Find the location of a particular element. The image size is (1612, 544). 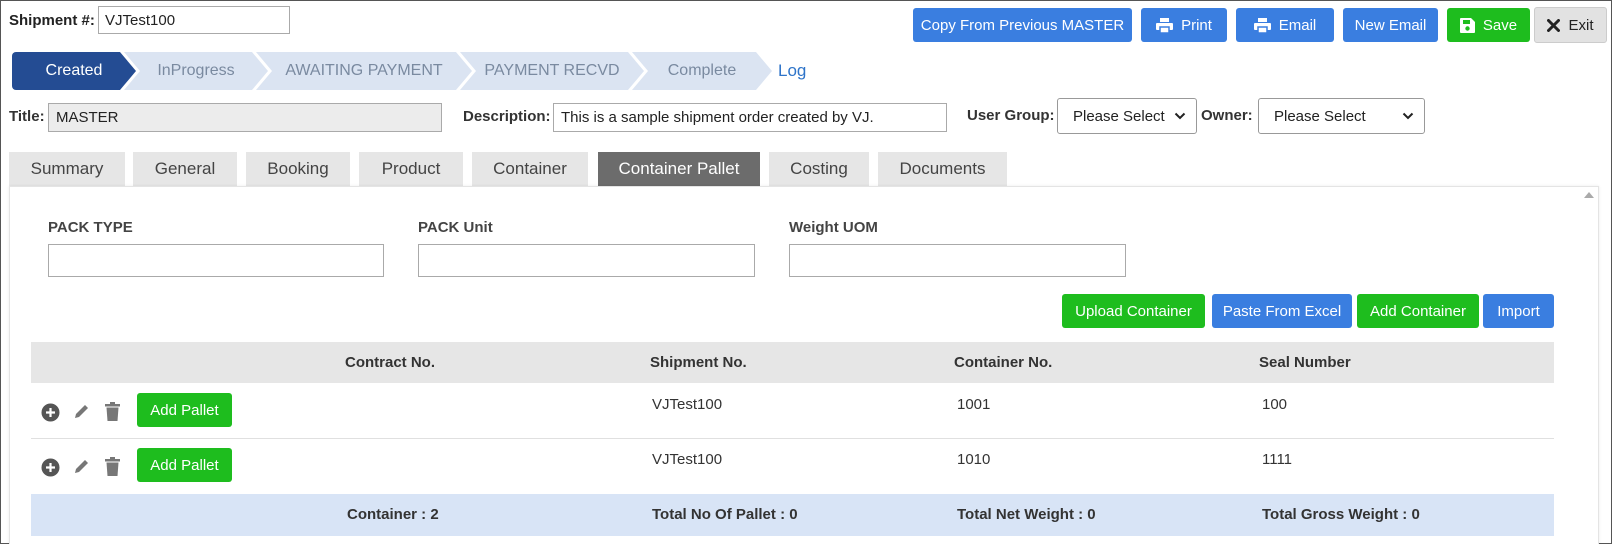

upload-container-button: Upload Container is located at coordinates (1133, 311).